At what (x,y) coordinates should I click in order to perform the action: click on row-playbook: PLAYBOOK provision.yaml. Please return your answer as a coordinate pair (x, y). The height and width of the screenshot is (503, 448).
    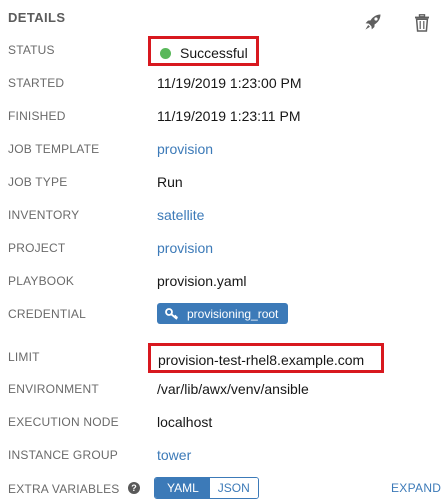
    Looking at the image, I should click on (224, 282).